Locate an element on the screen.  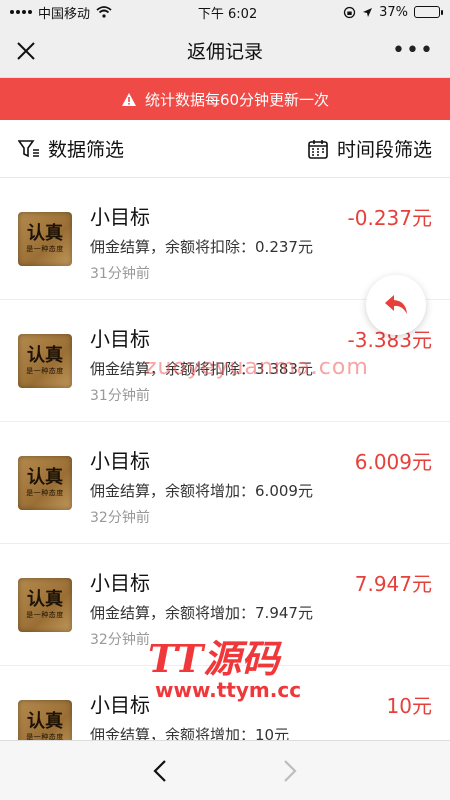
more-button: ••• is located at coordinates (413, 51).